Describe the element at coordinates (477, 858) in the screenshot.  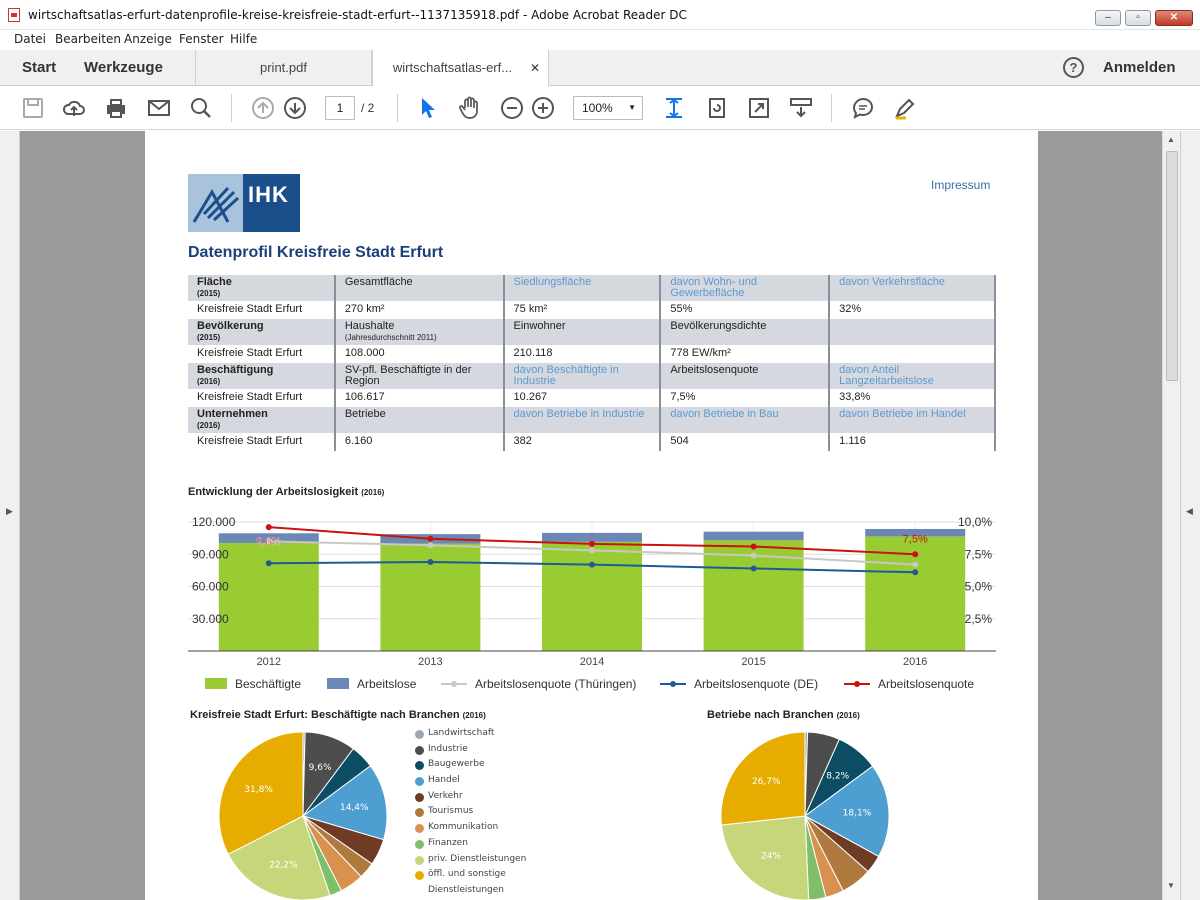
I see `legend-label: priv. Dienstleistungen` at that location.